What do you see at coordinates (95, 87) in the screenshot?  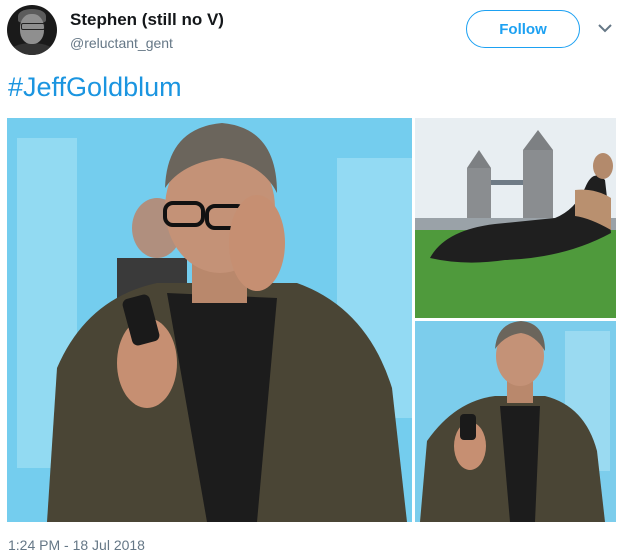 I see `hashtag-link: #JeffGoldblum` at bounding box center [95, 87].